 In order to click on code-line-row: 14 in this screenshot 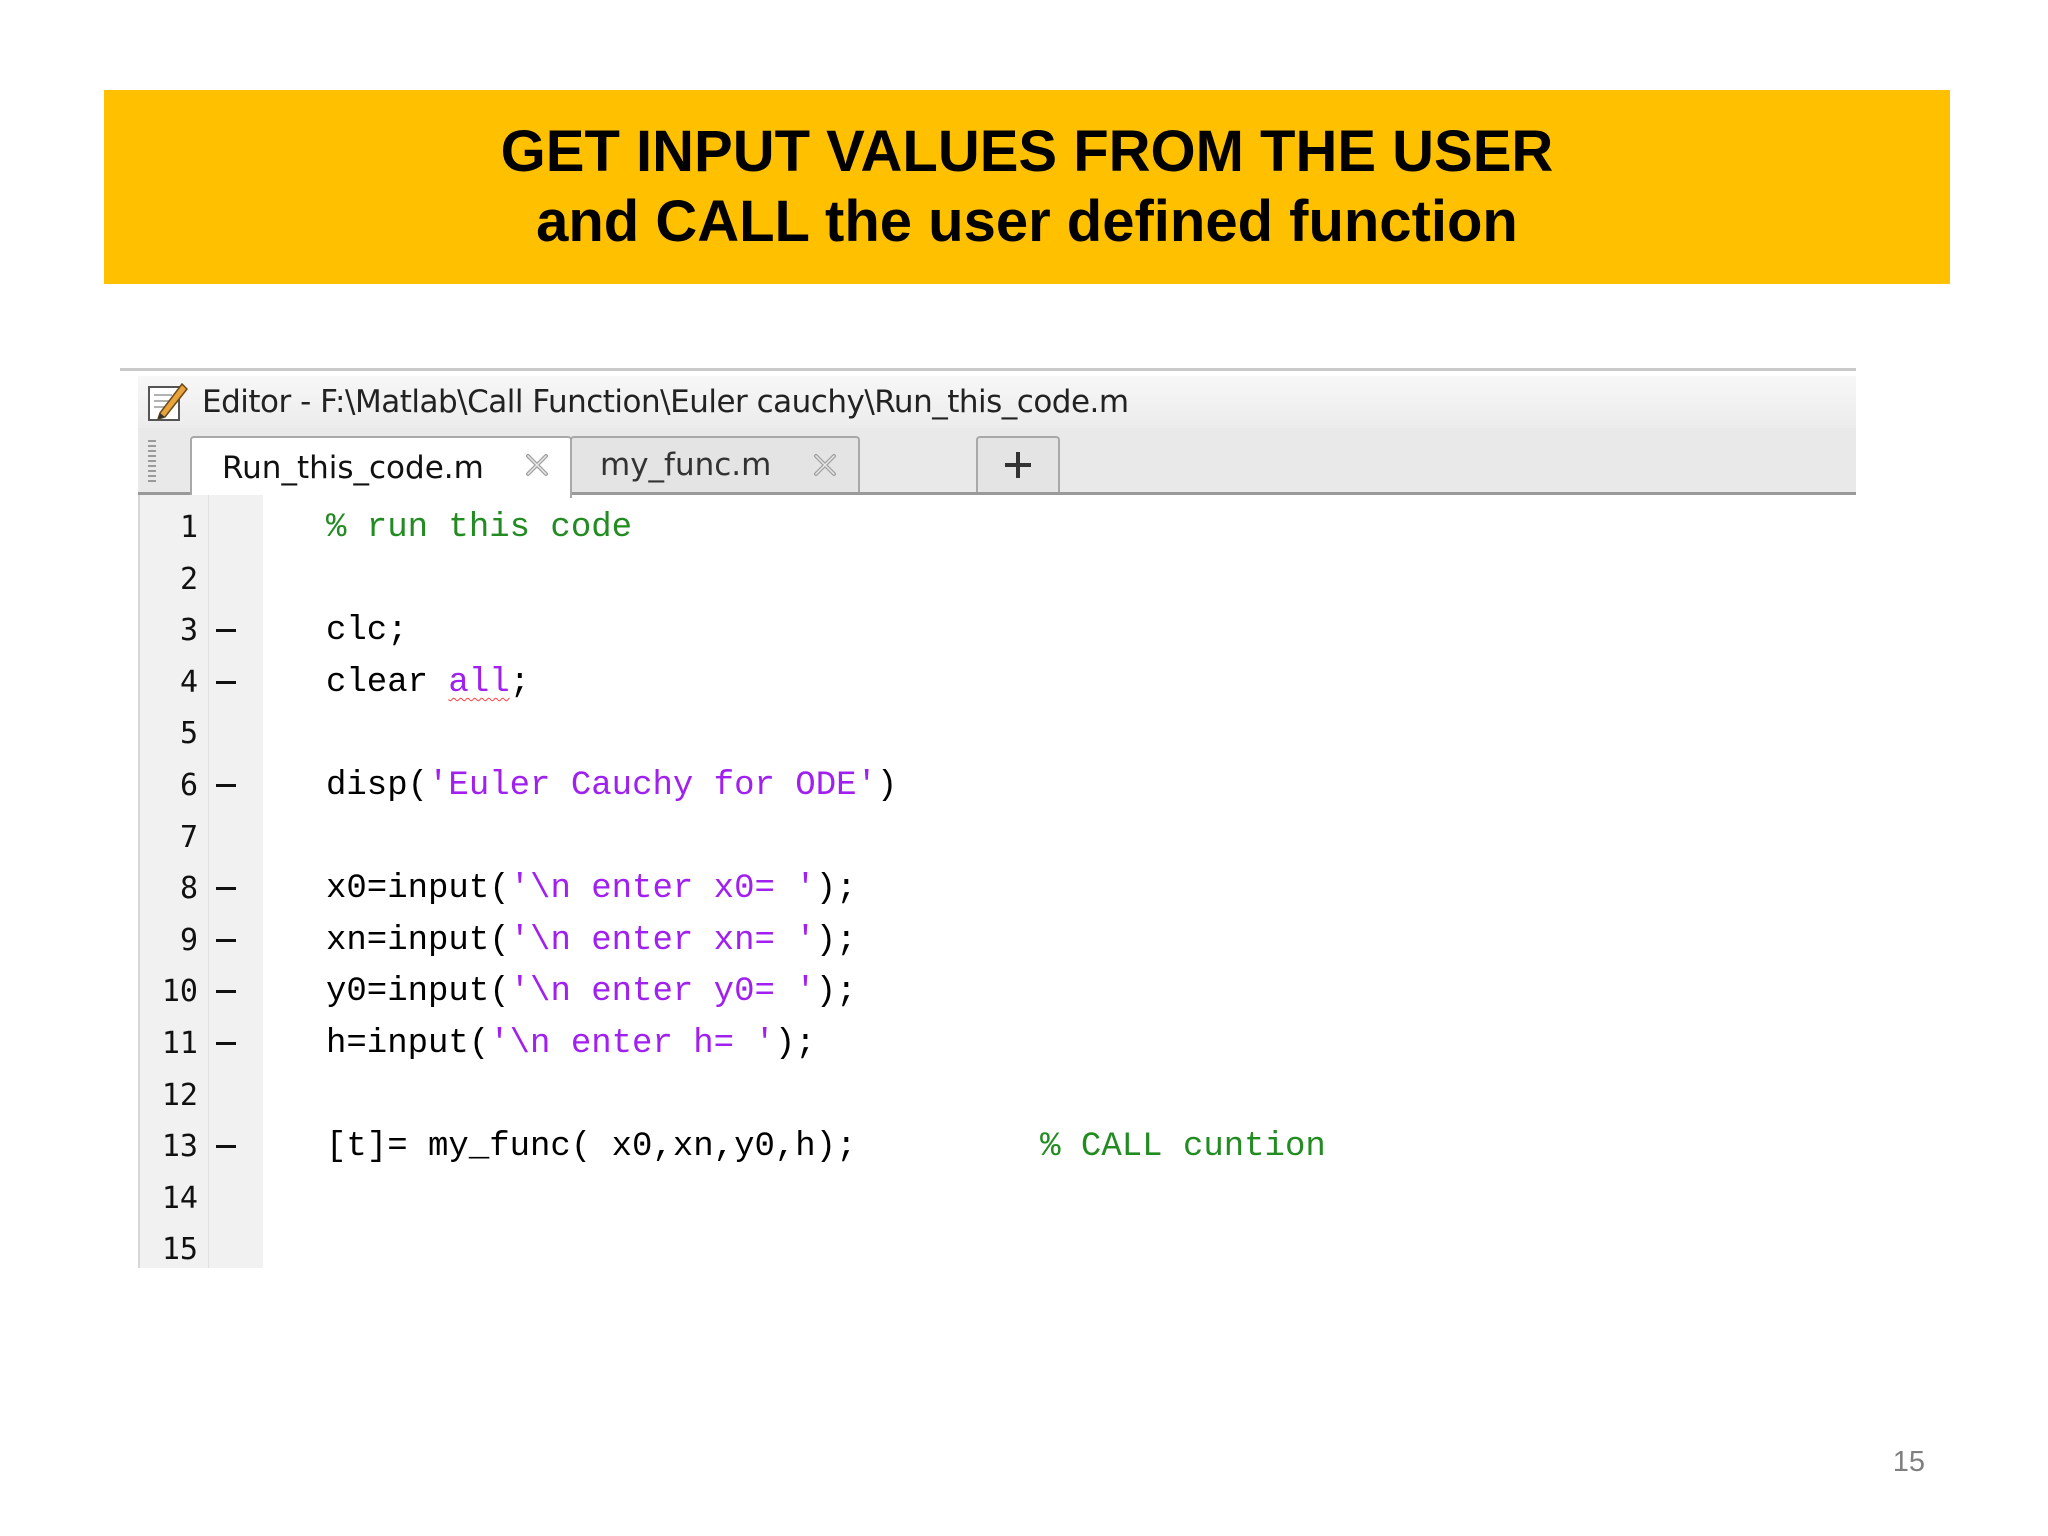, I will do `click(988, 1199)`.